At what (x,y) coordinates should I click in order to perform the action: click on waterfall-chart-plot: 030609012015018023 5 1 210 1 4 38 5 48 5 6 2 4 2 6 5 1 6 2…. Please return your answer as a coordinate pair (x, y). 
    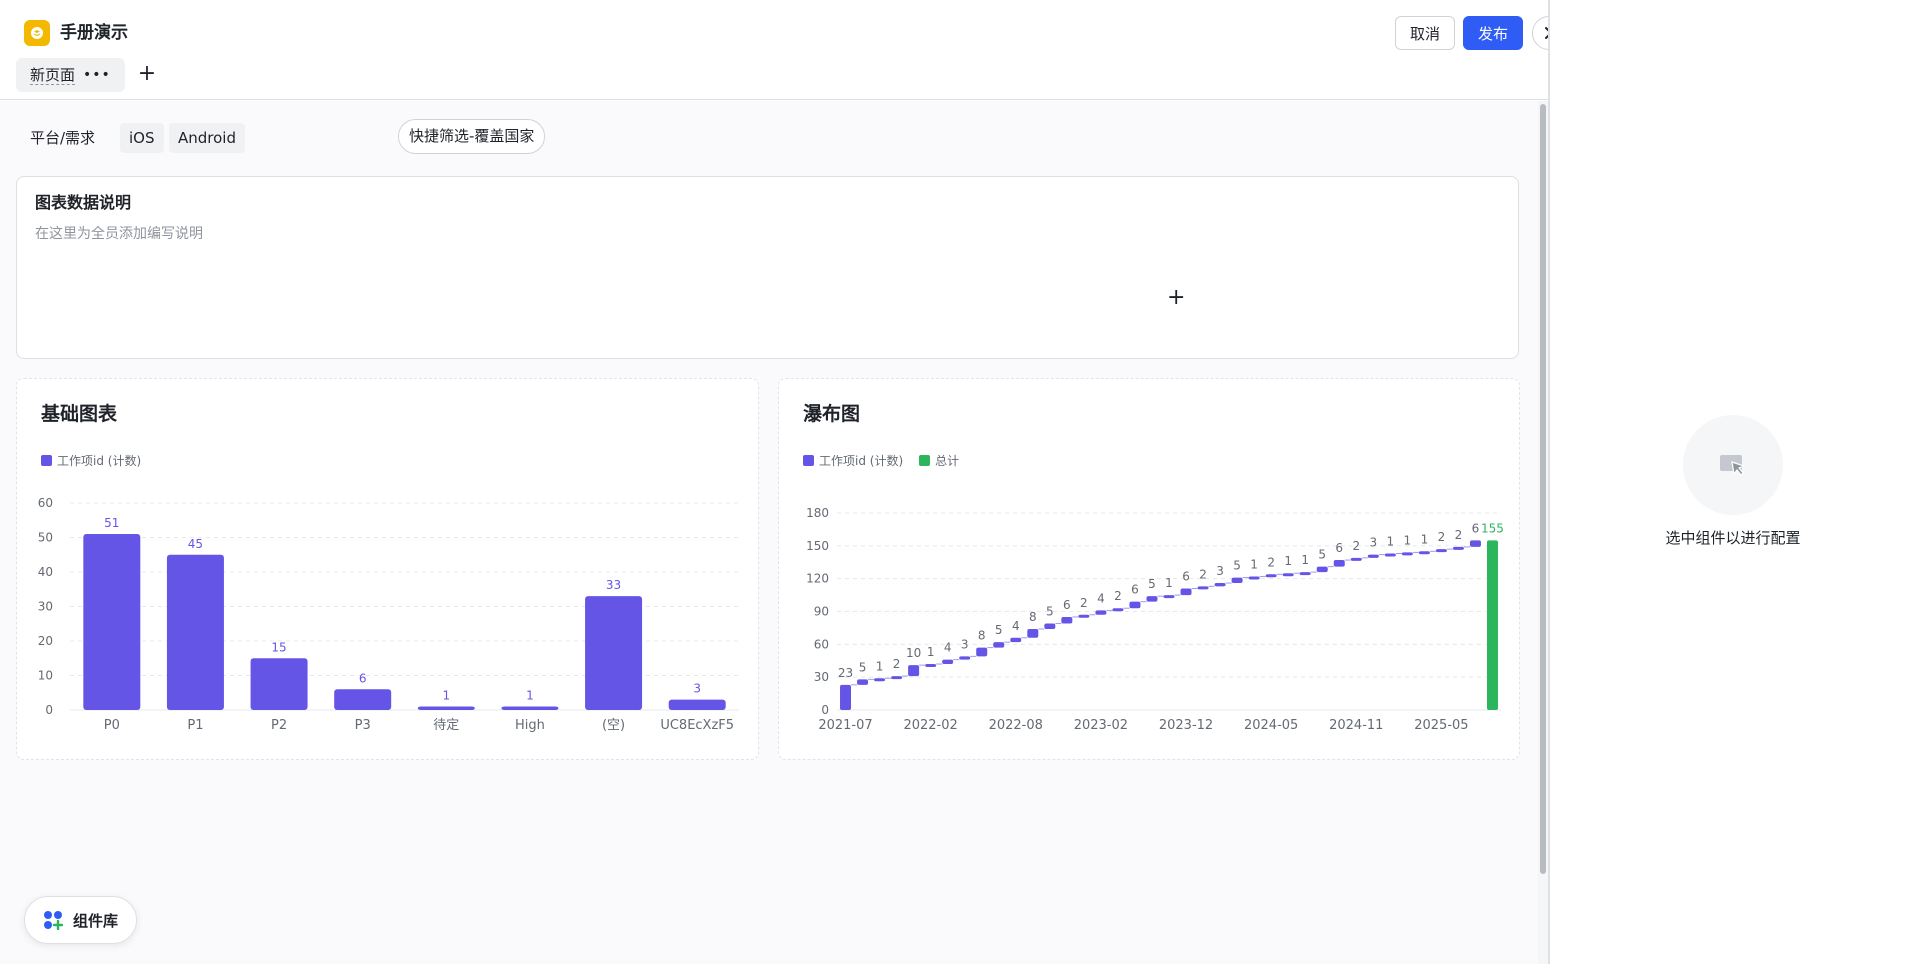
    Looking at the image, I should click on (1155, 619).